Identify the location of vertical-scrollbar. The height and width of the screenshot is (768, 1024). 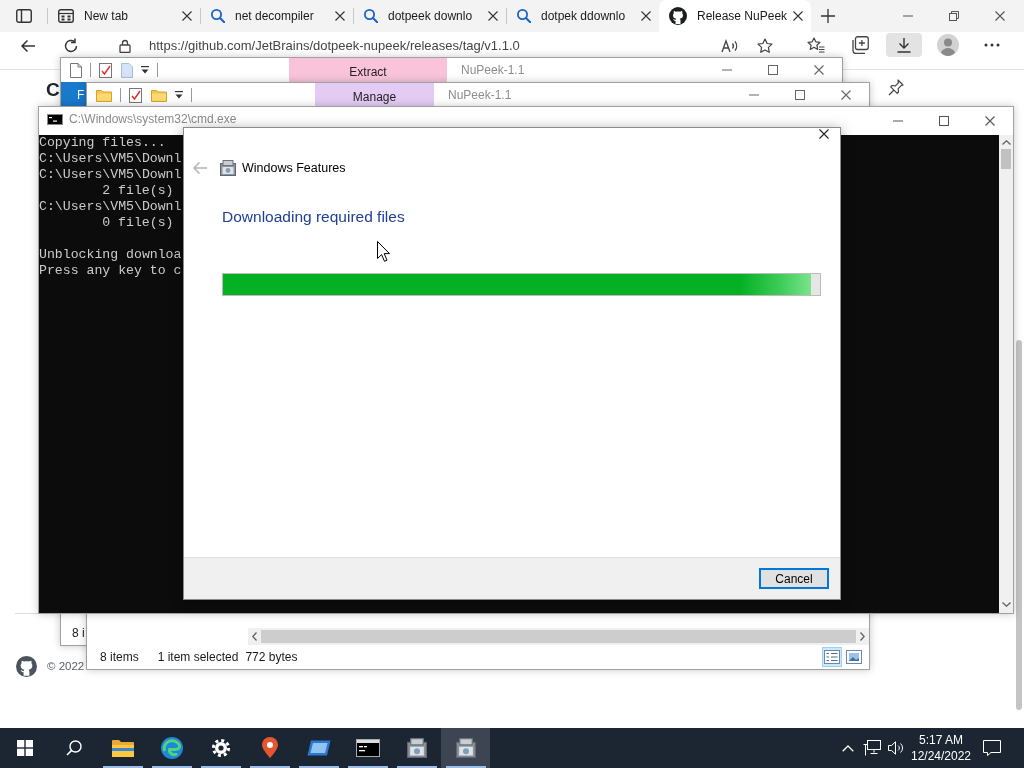
(1006, 374).